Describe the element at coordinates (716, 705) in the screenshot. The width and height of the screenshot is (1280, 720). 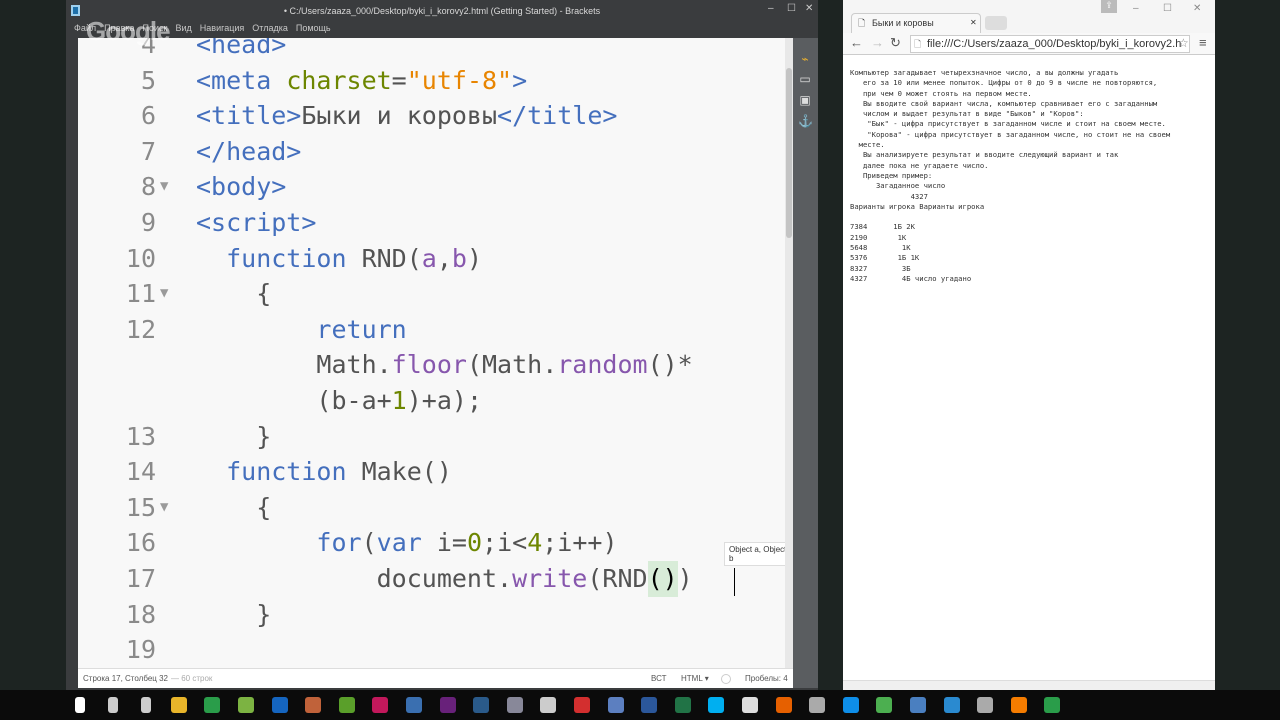
I see `skype-icon` at that location.